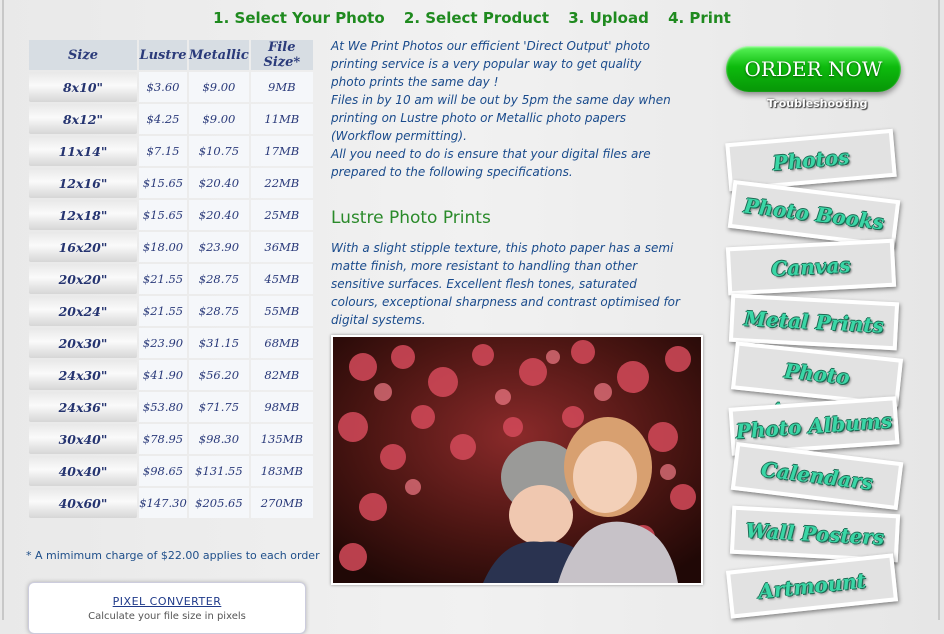  Describe the element at coordinates (281, 503) in the screenshot. I see `file-size-cell: 270MB` at that location.